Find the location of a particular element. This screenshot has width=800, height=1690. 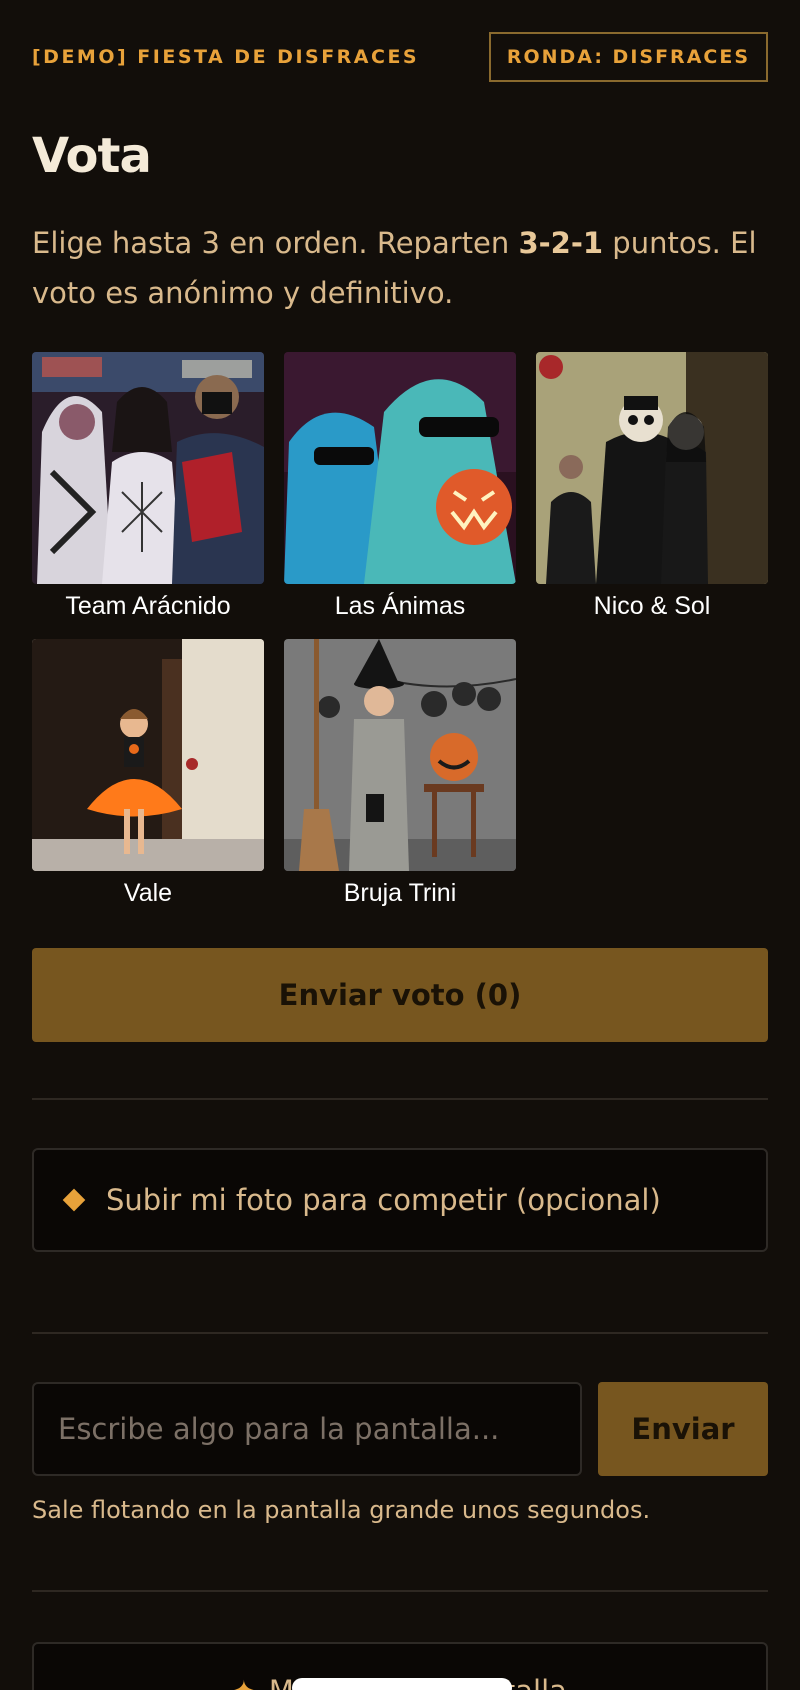

contestant-card: Vale is located at coordinates (148, 773).